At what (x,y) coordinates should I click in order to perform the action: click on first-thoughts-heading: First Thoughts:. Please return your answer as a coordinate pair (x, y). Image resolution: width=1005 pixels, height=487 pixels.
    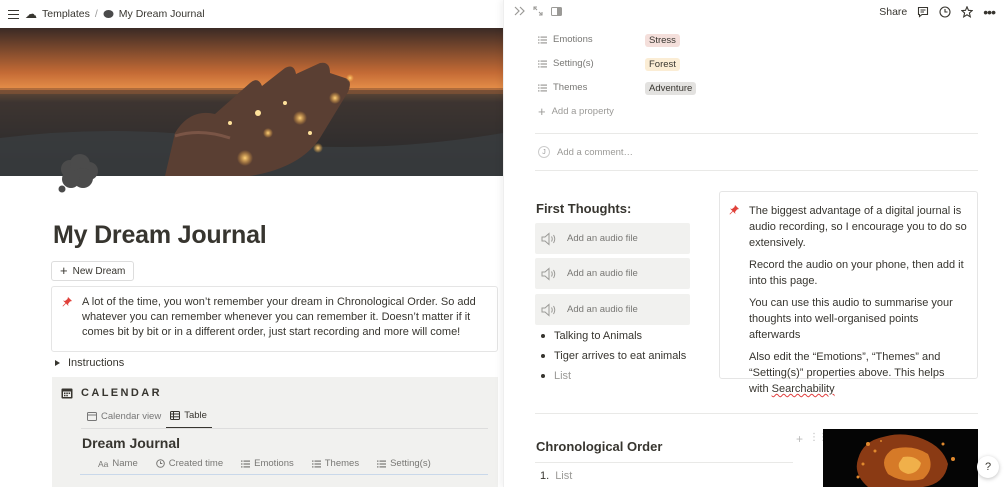
    Looking at the image, I should click on (583, 208).